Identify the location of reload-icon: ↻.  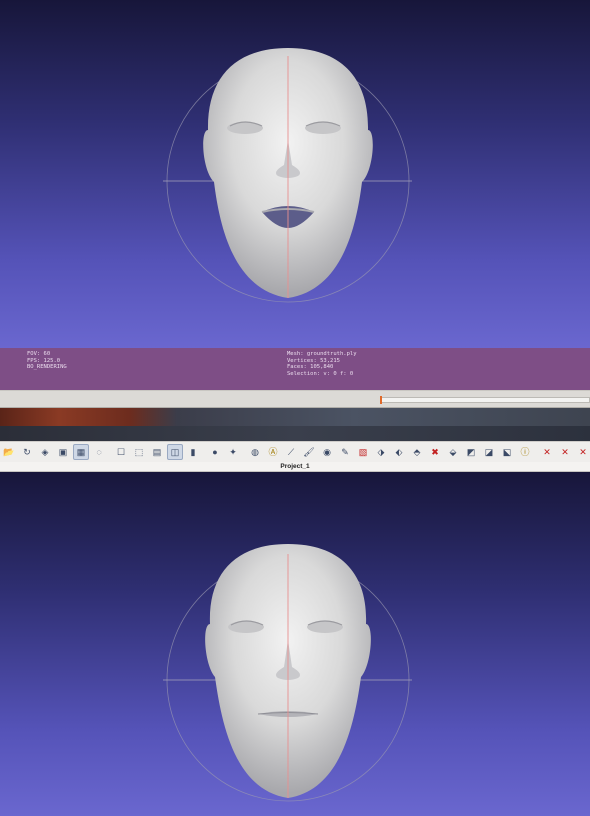
(27, 452).